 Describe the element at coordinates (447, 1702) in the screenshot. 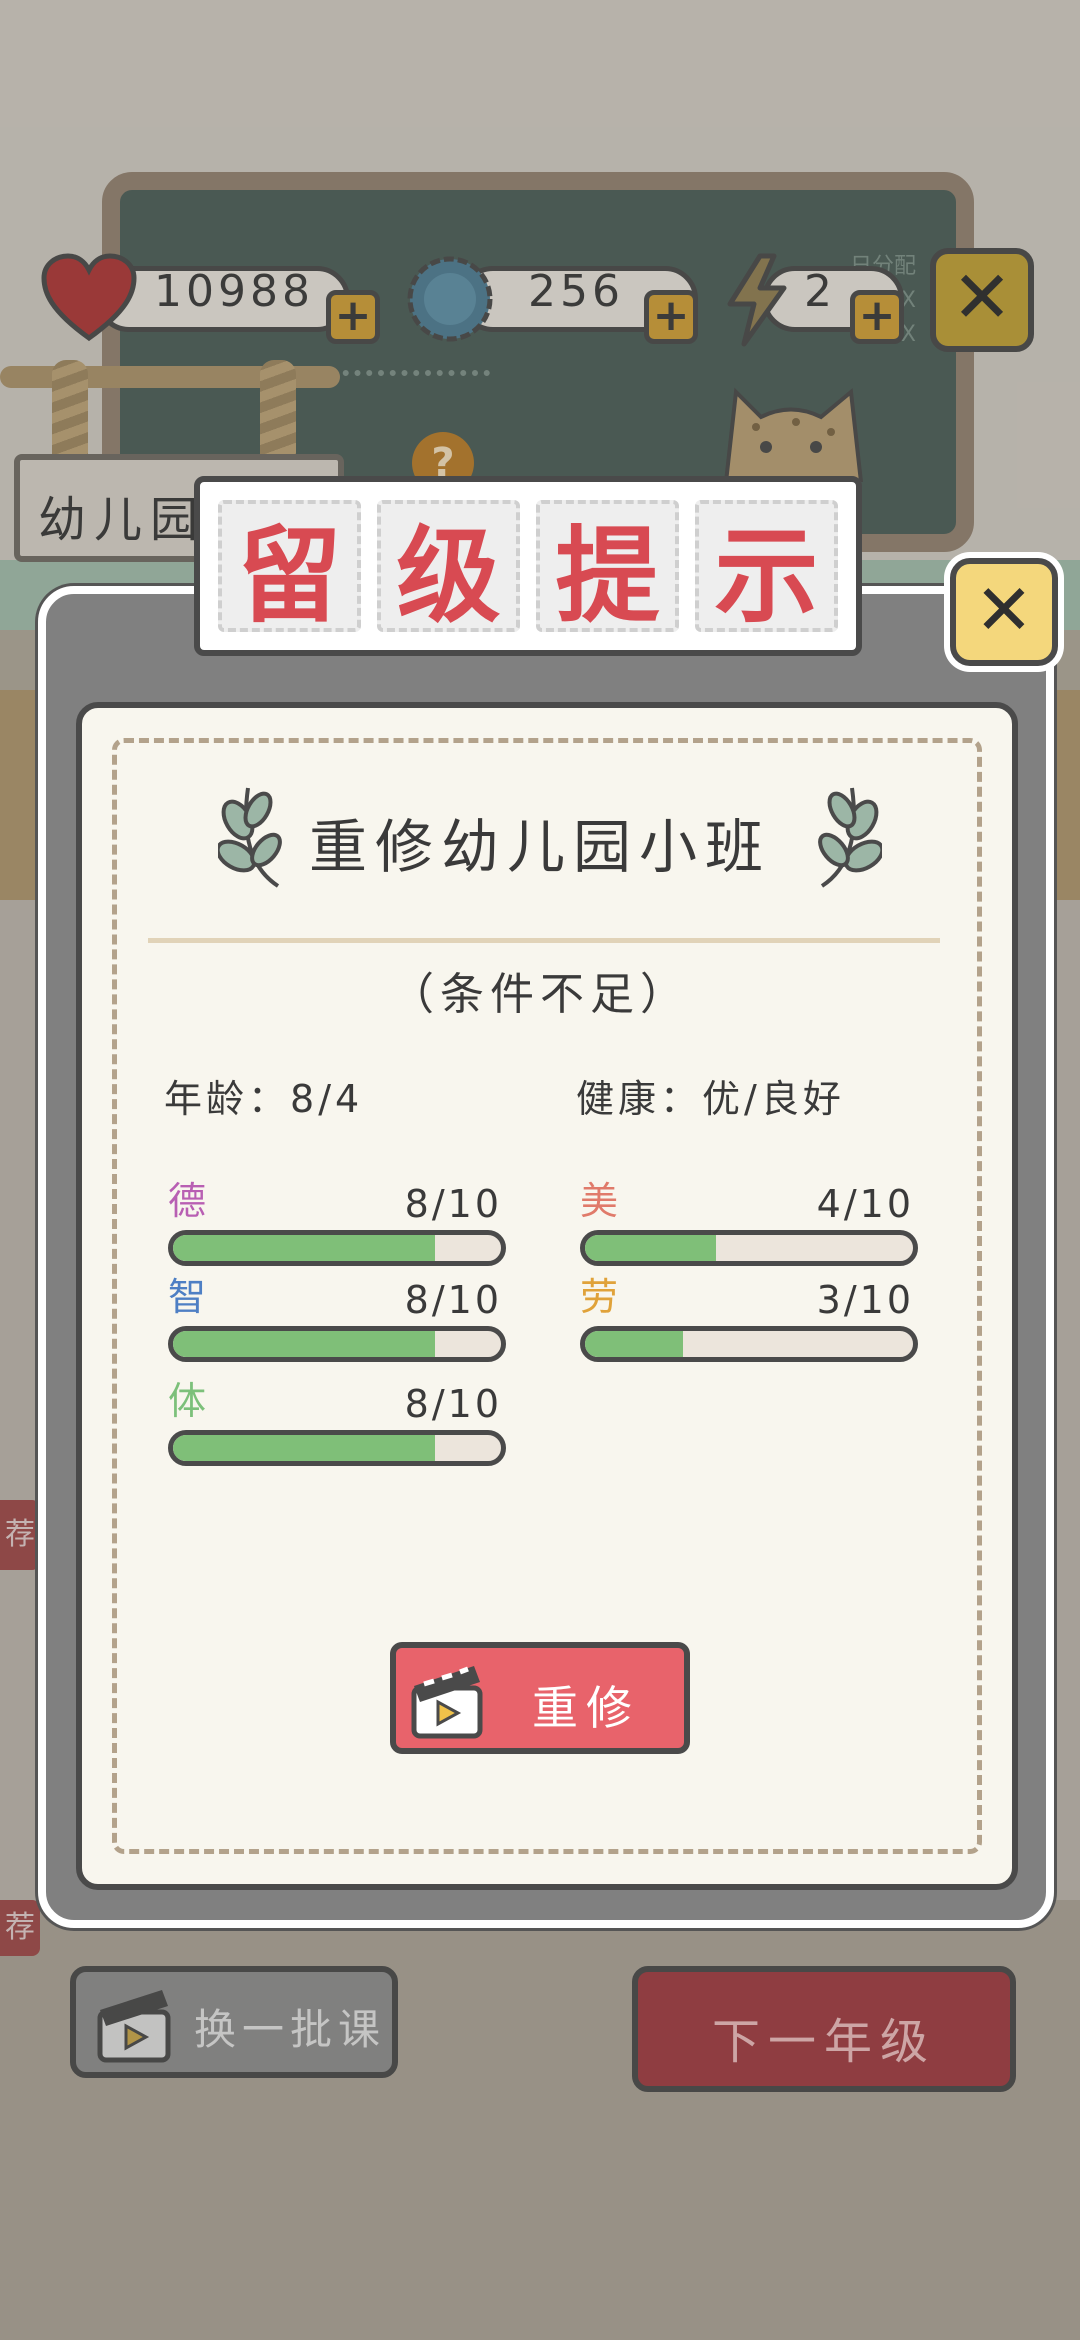

I see `clapperboard-icon` at that location.